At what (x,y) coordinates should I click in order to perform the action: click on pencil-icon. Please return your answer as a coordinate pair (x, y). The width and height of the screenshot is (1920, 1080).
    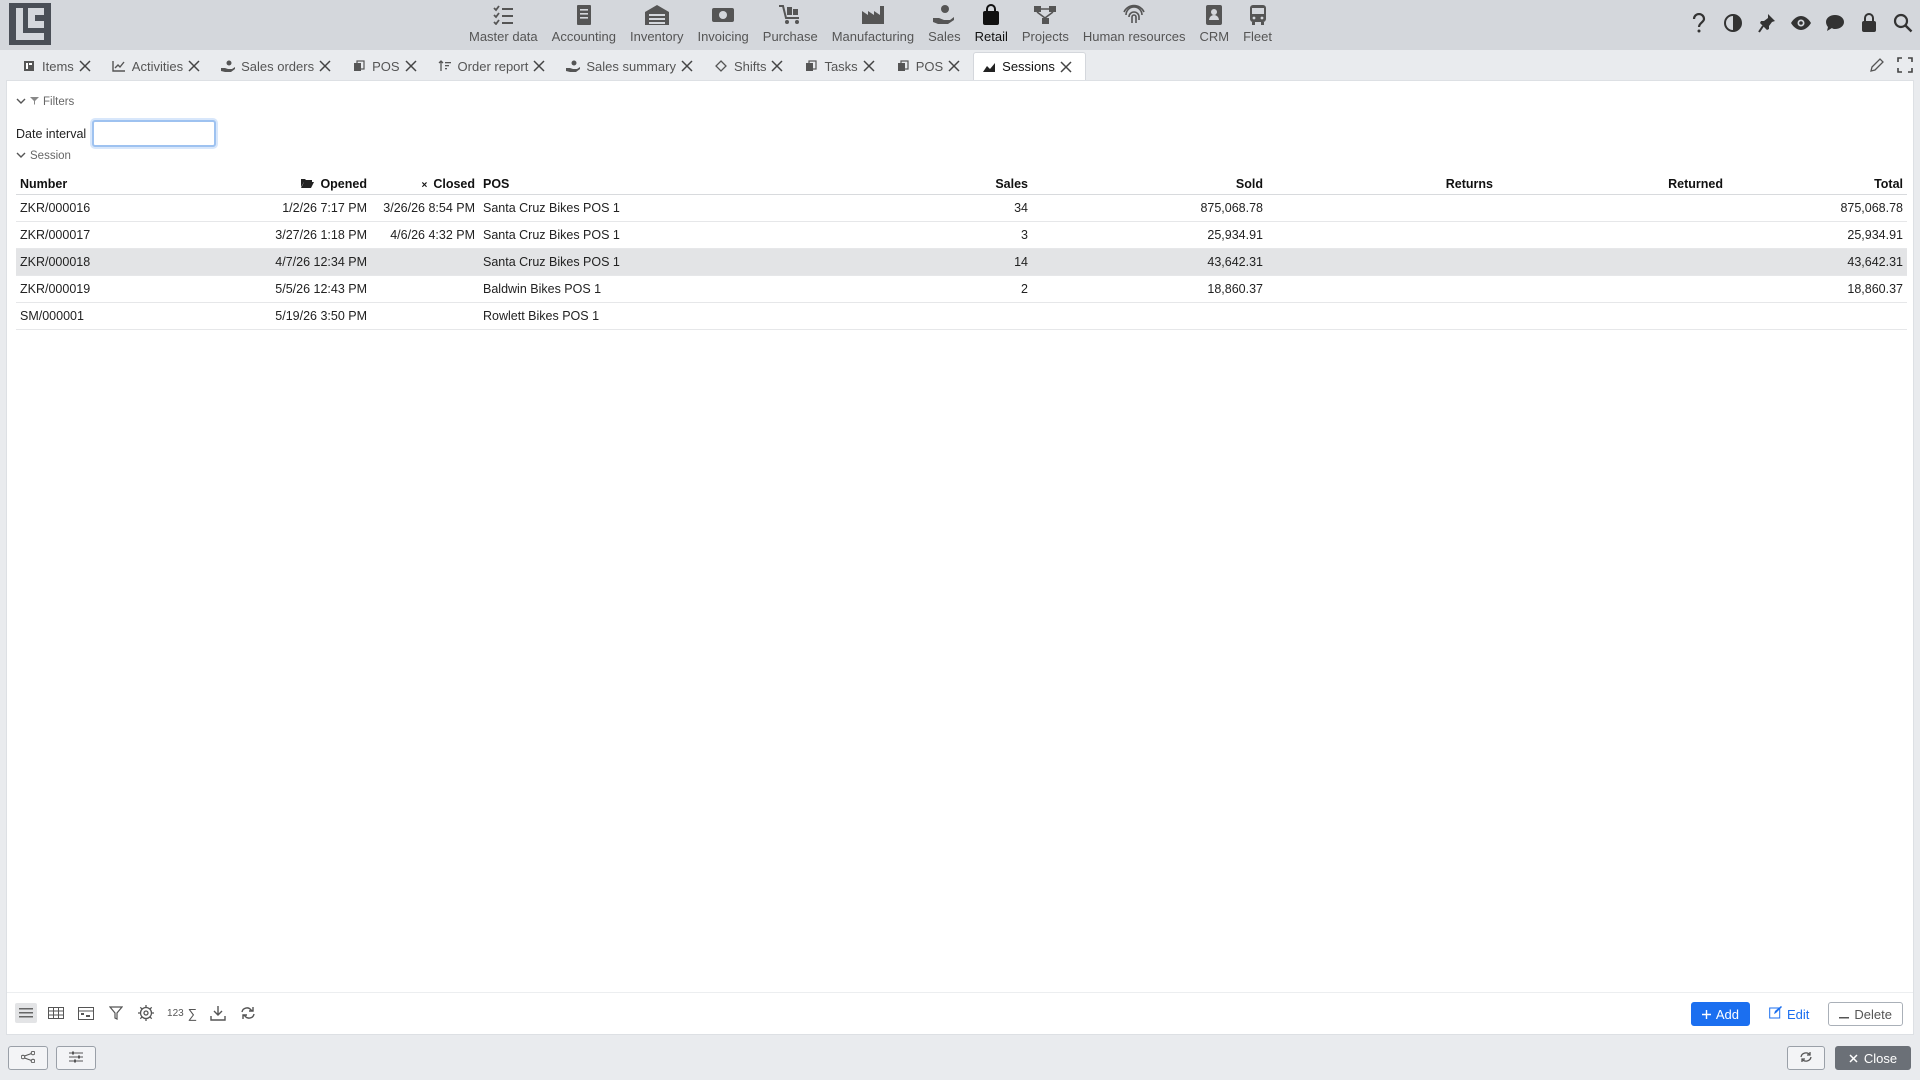
    Looking at the image, I should click on (1877, 65).